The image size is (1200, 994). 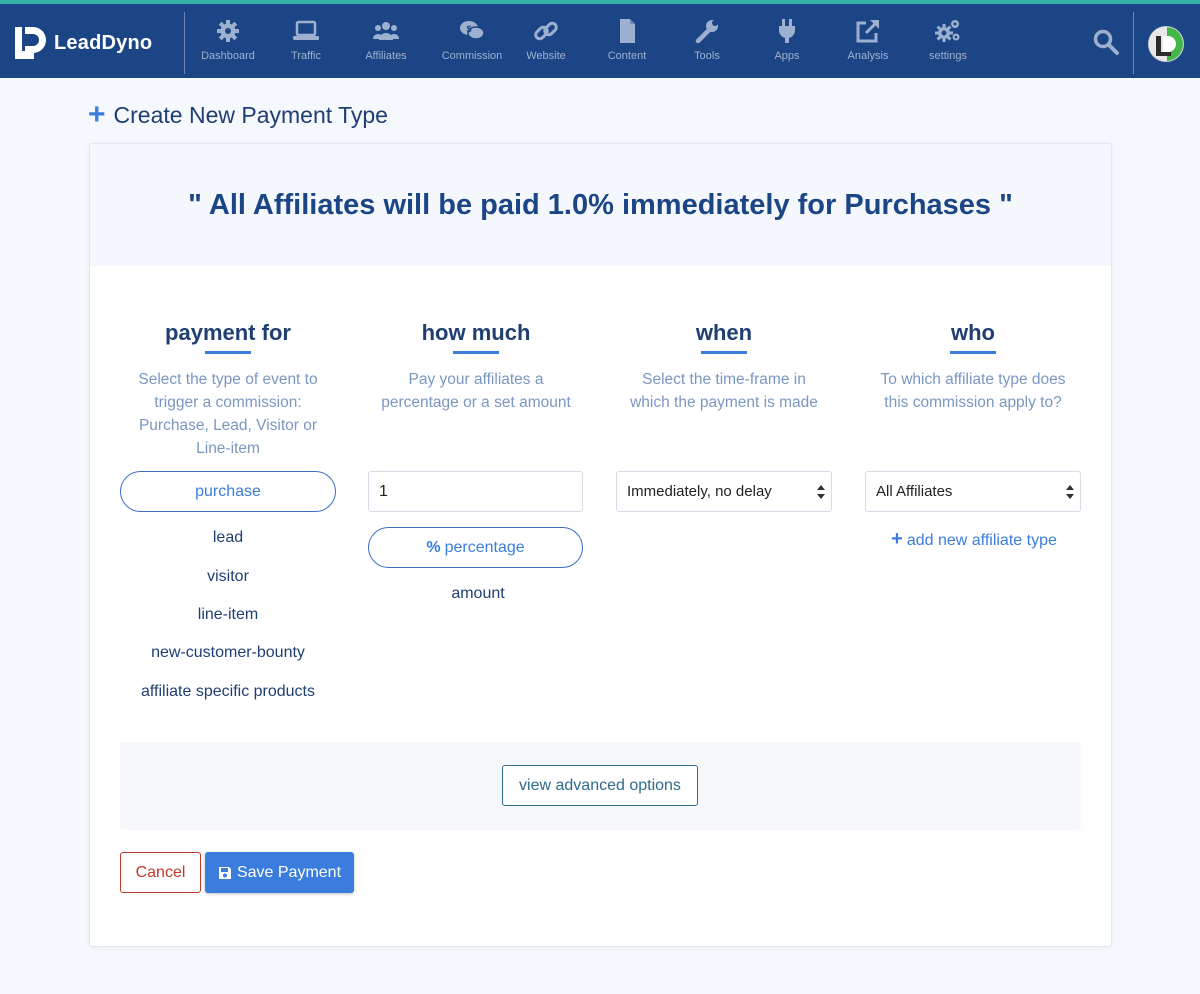 I want to click on nav-label: Commission, so click(x=472, y=56).